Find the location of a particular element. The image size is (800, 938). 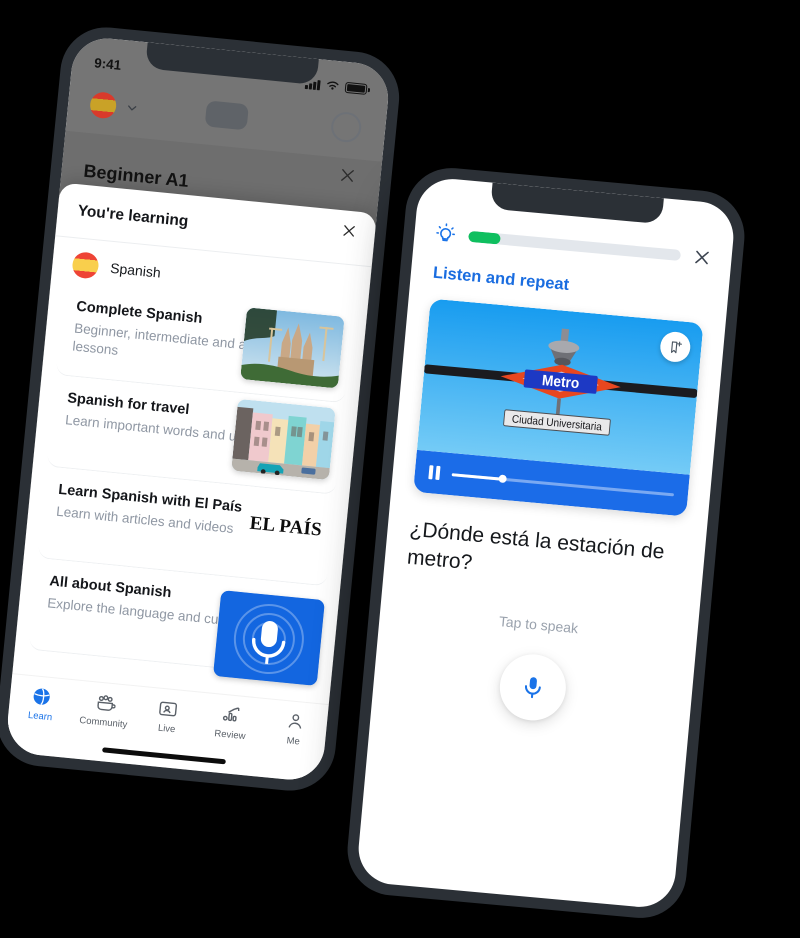

status-icons is located at coordinates (336, 86).